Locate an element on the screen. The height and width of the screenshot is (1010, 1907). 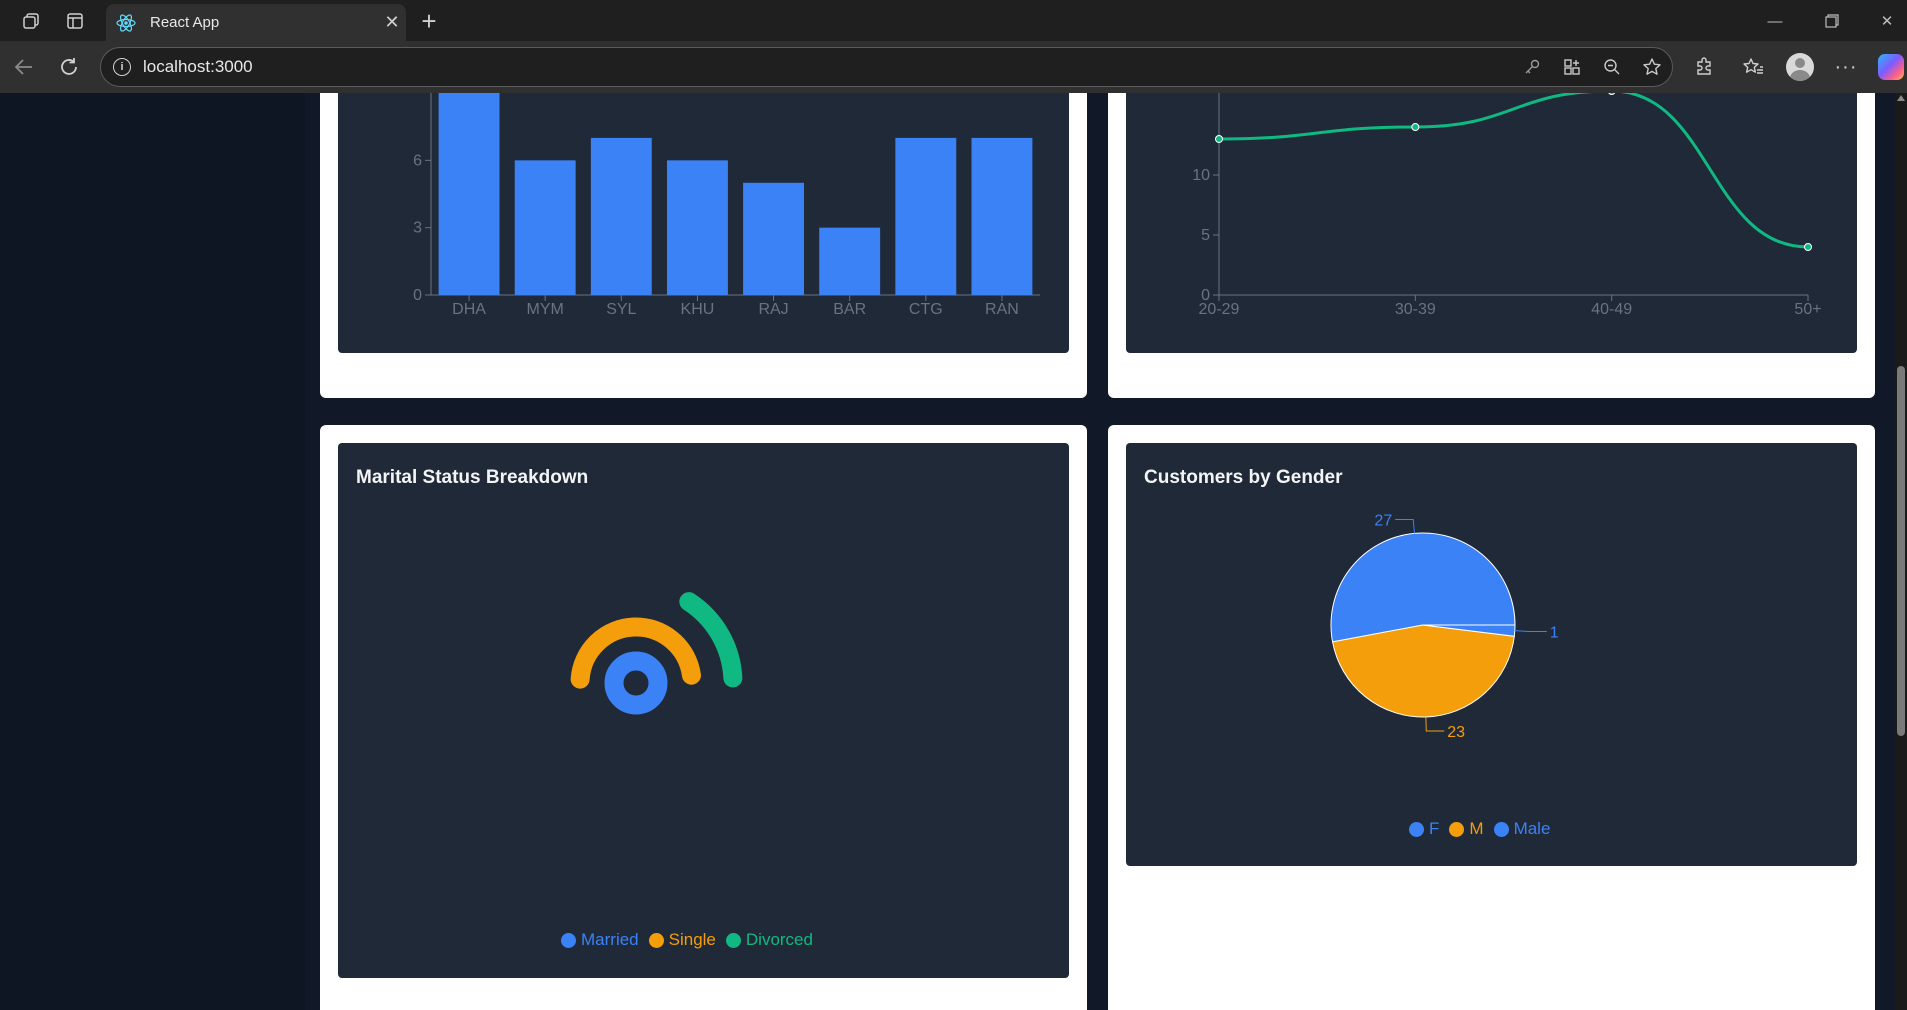
bar-raj is located at coordinates (774, 238).